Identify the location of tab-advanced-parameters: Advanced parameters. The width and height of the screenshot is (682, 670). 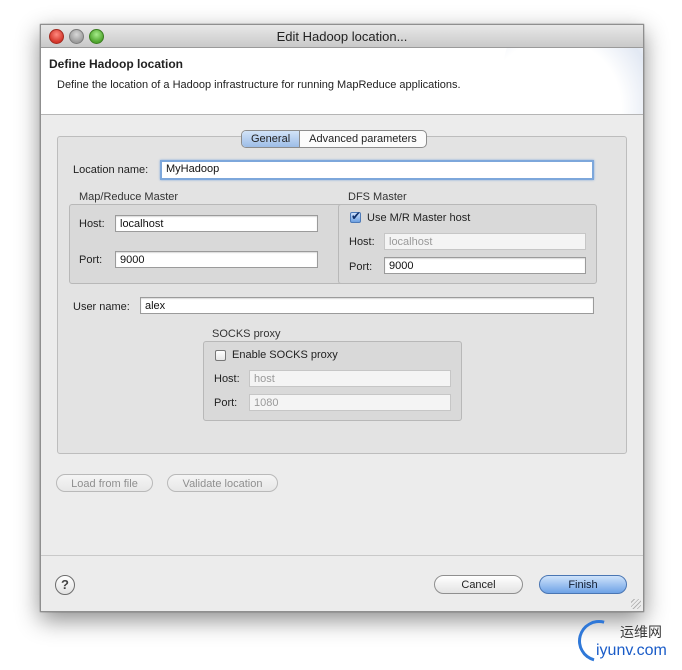
(363, 139).